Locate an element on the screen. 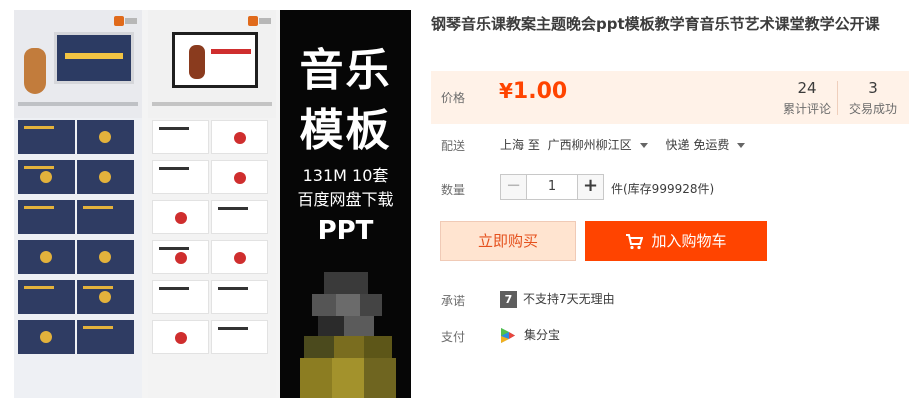  currency-symbol: ¥ is located at coordinates (506, 91).